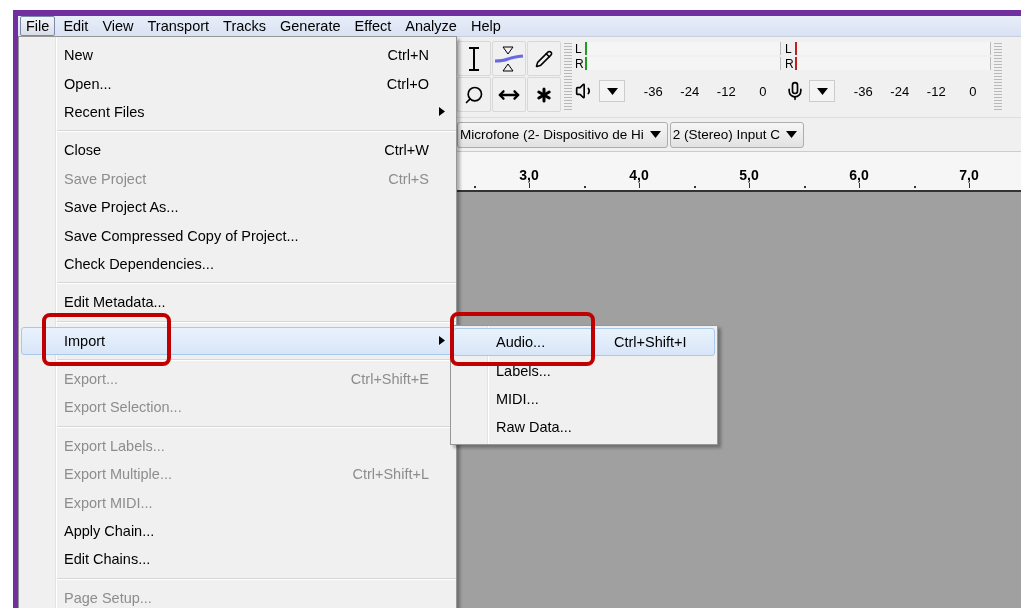  Describe the element at coordinates (509, 94) in the screenshot. I see `time-shift-tool-button` at that location.